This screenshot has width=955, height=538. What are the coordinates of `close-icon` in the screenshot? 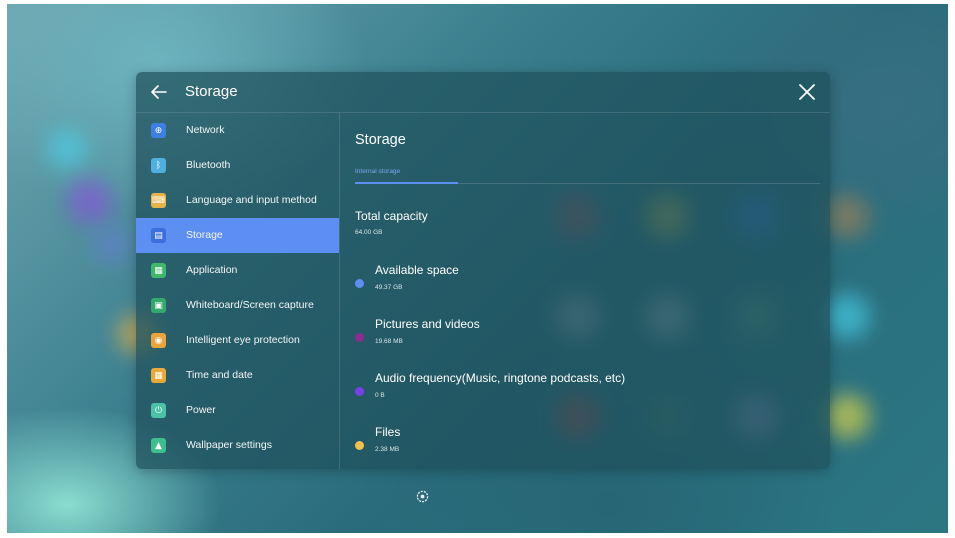 It's located at (807, 92).